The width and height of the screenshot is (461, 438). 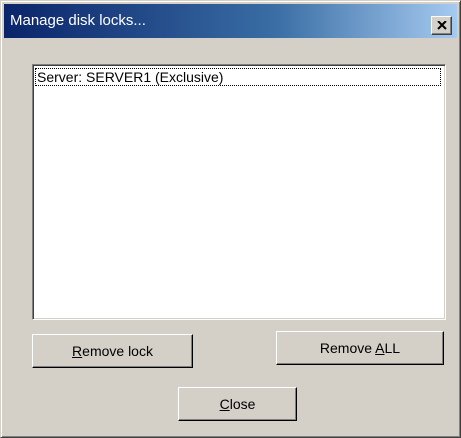 What do you see at coordinates (224, 404) in the screenshot?
I see `close-mnemonic: C` at bounding box center [224, 404].